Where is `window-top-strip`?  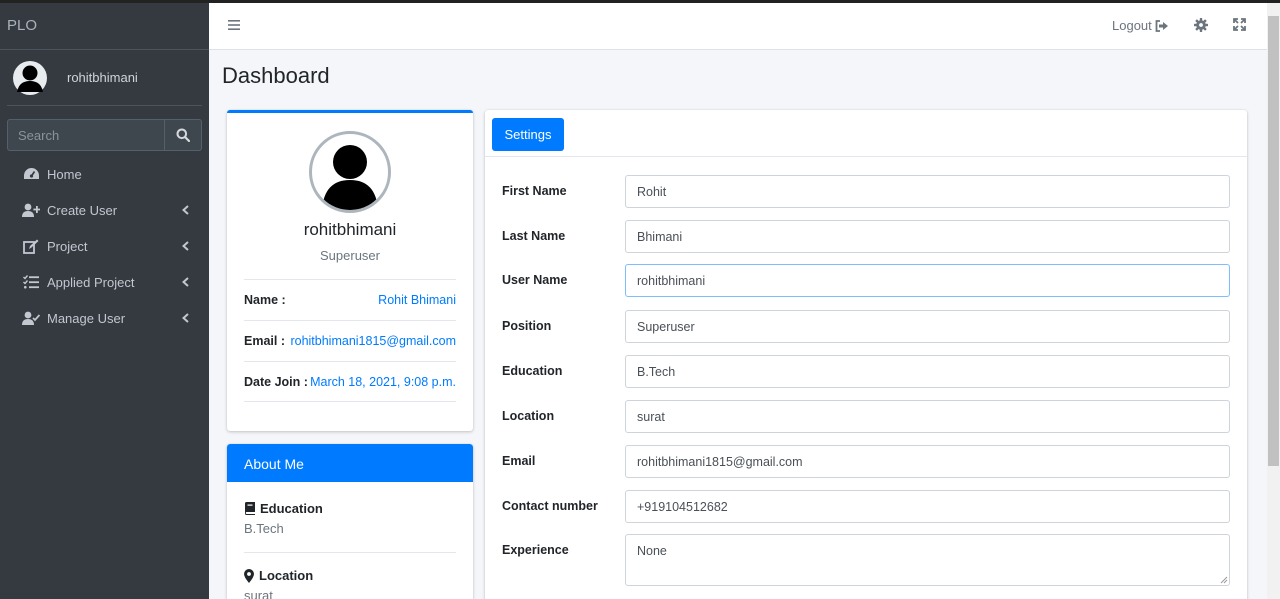 window-top-strip is located at coordinates (640, 1).